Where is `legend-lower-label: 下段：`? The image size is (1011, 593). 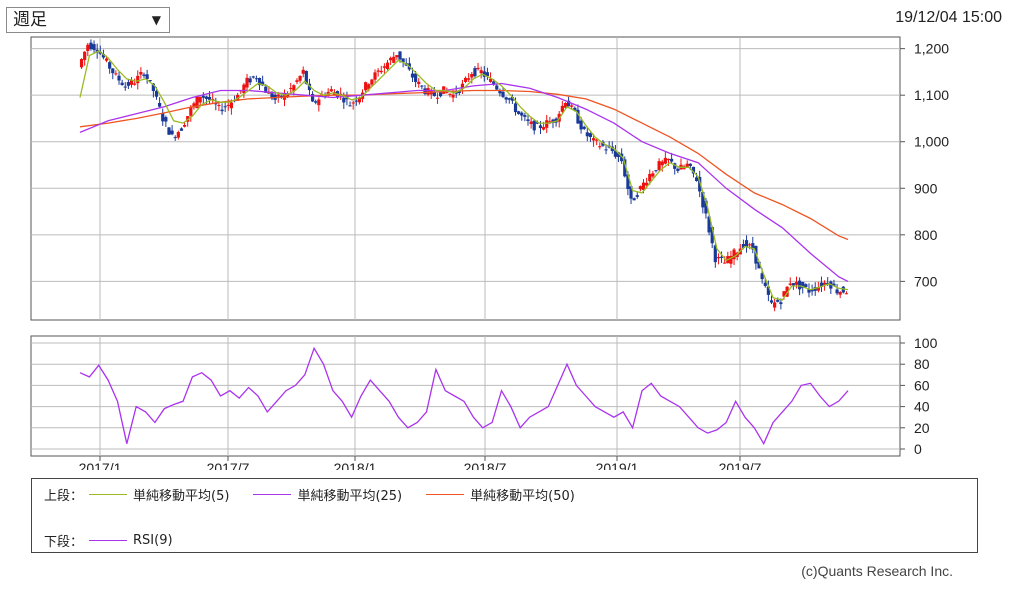
legend-lower-label: 下段： is located at coordinates (64, 542).